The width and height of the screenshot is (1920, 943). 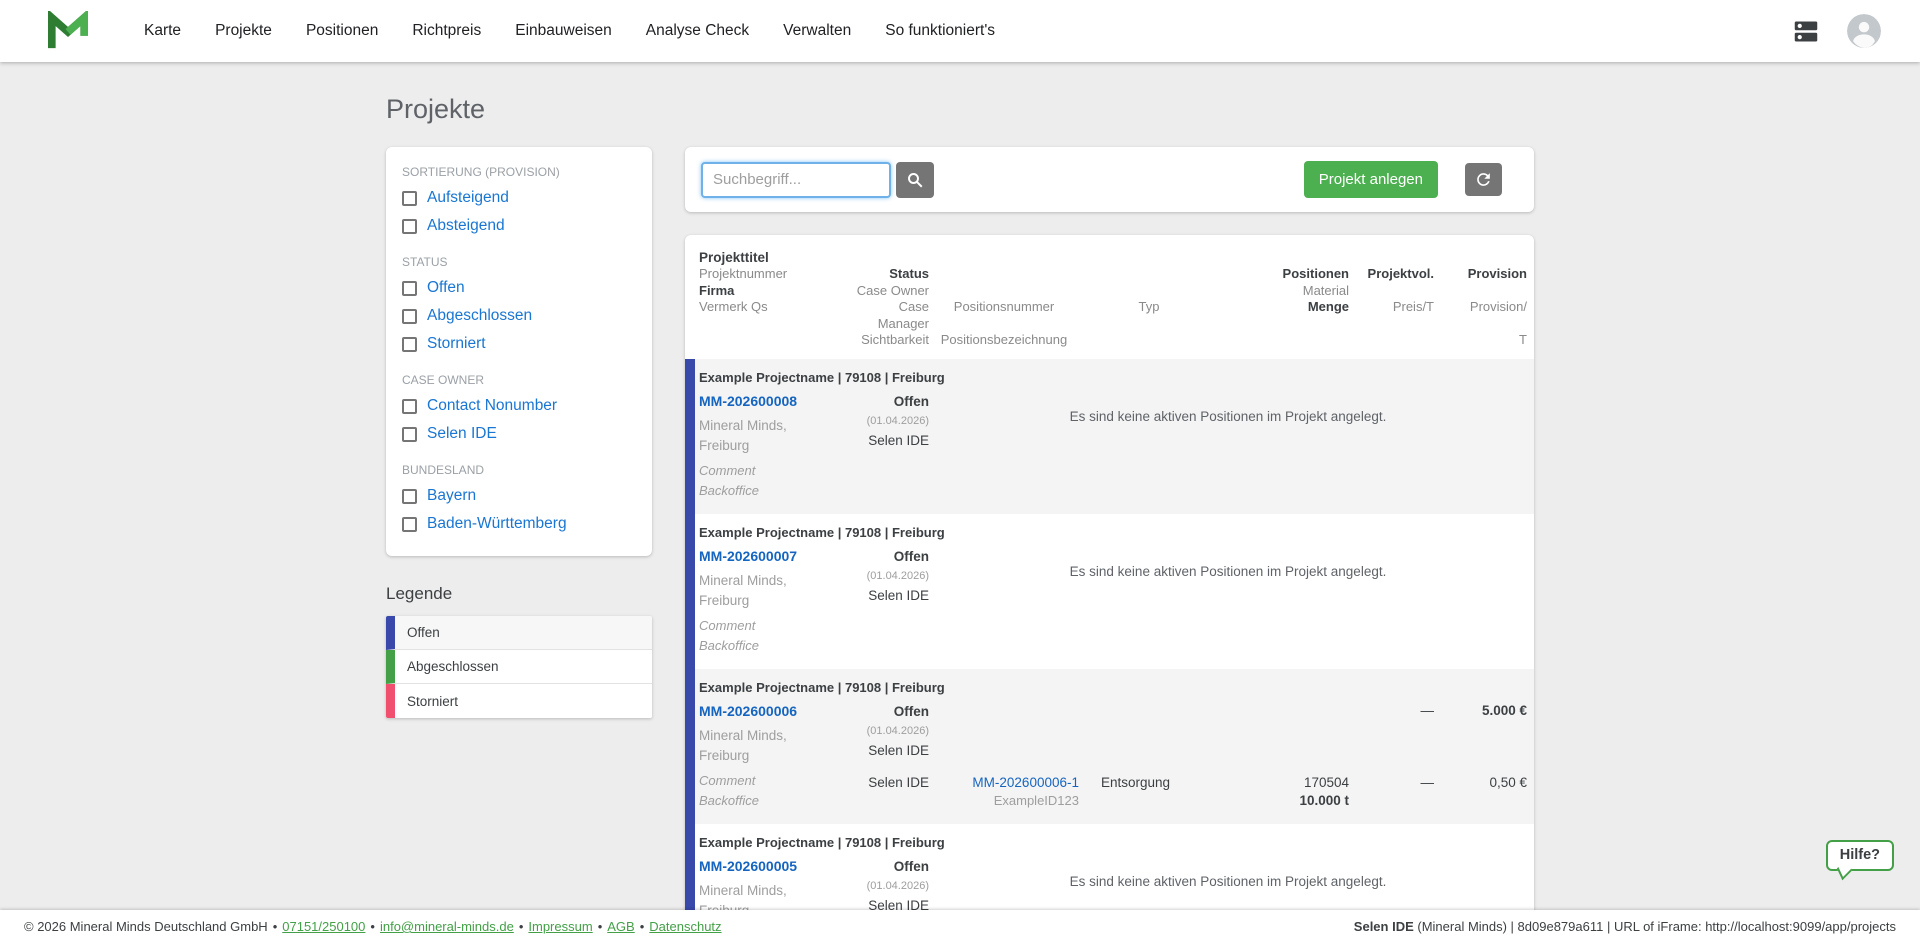 I want to click on header-positionen: Positionen, so click(x=1315, y=273).